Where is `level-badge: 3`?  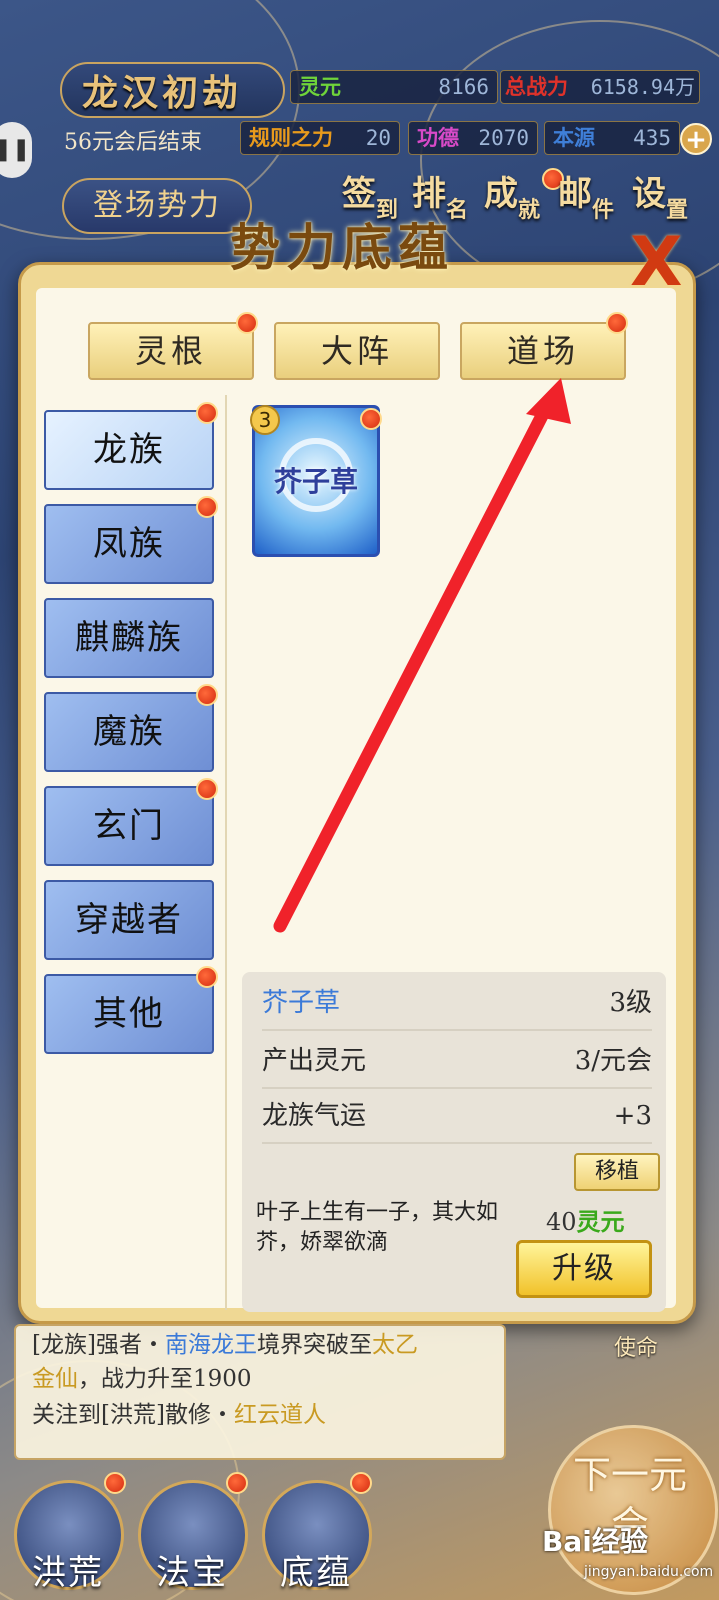
level-badge: 3 is located at coordinates (265, 420).